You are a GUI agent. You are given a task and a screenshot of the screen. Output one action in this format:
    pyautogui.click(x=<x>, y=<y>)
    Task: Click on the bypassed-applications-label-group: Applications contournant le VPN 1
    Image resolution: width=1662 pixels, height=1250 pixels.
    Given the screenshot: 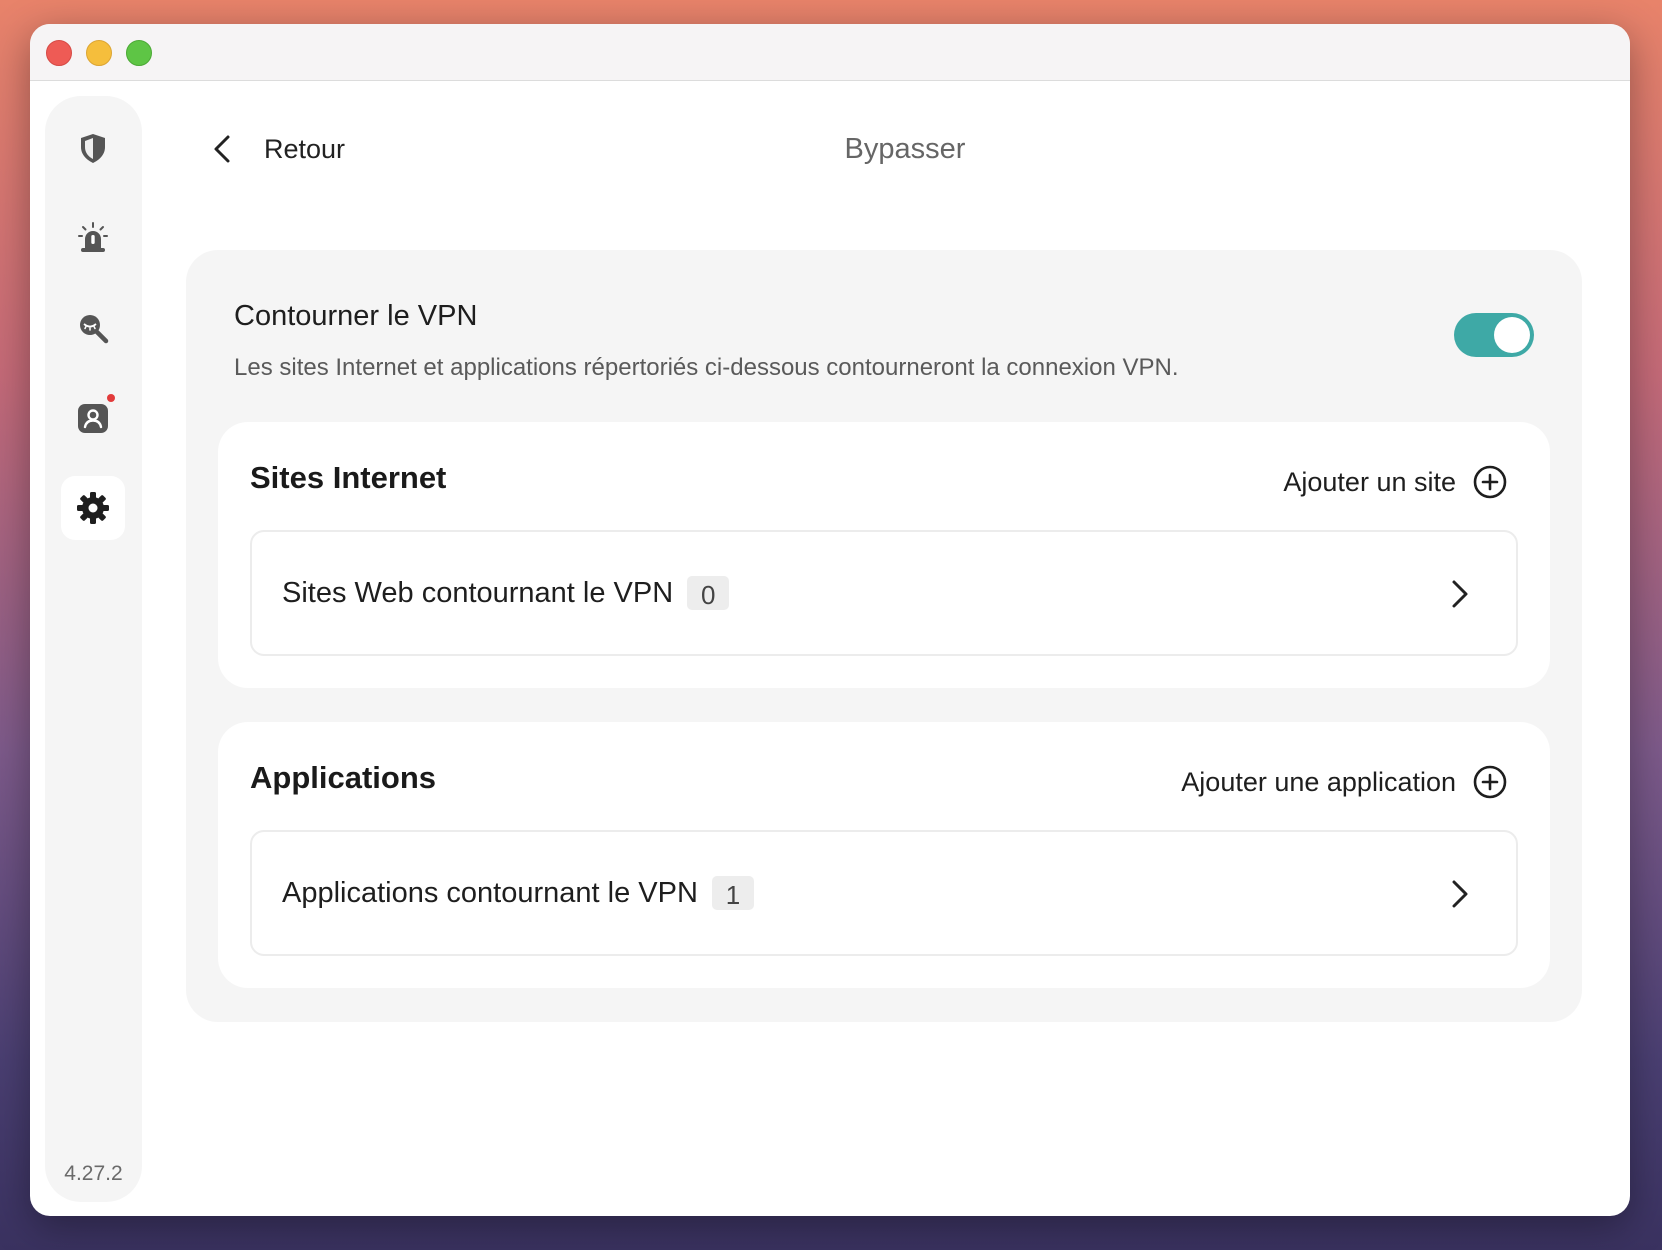 What is the action you would take?
    pyautogui.click(x=518, y=893)
    